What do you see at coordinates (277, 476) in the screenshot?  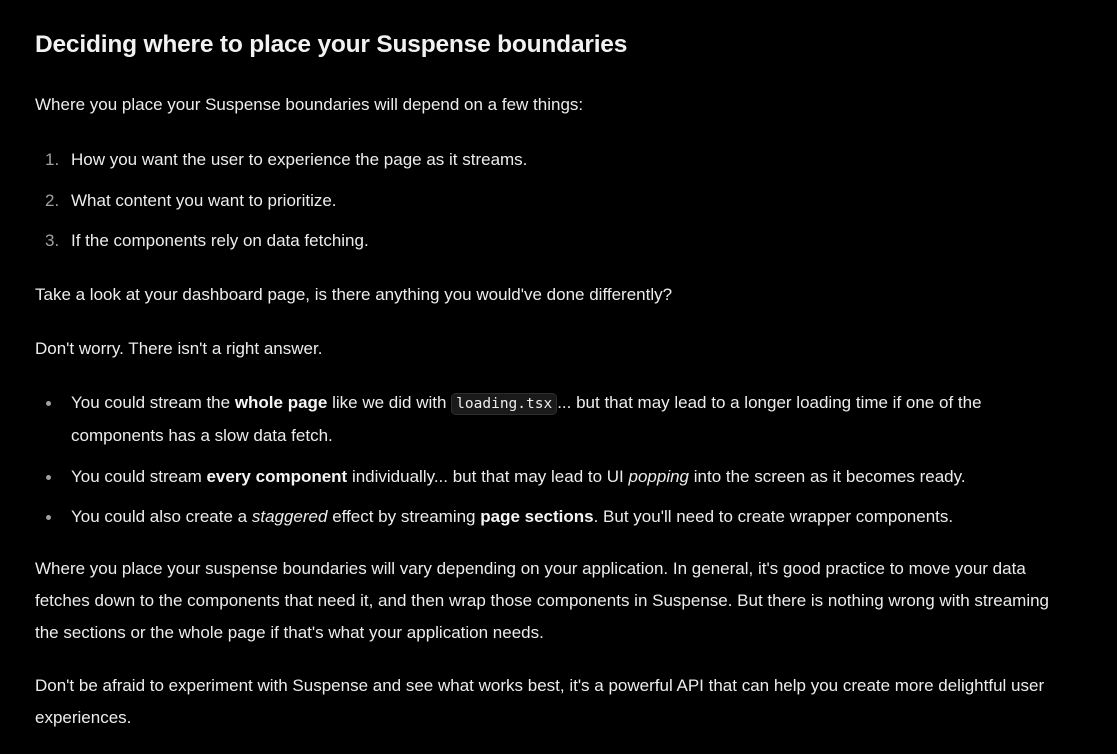 I see `bullet-bold-text: every component` at bounding box center [277, 476].